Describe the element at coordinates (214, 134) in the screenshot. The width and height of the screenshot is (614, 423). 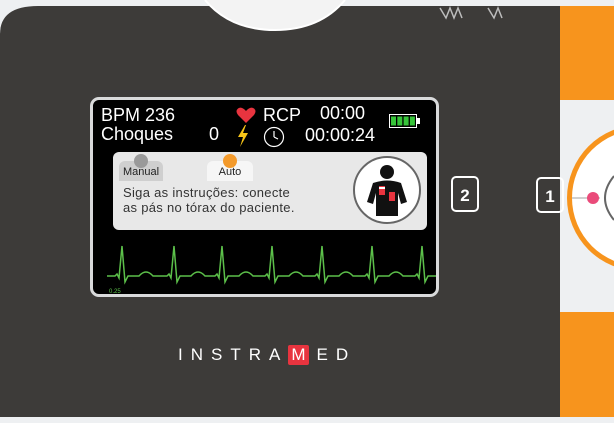
I see `shocks-count: 0` at that location.